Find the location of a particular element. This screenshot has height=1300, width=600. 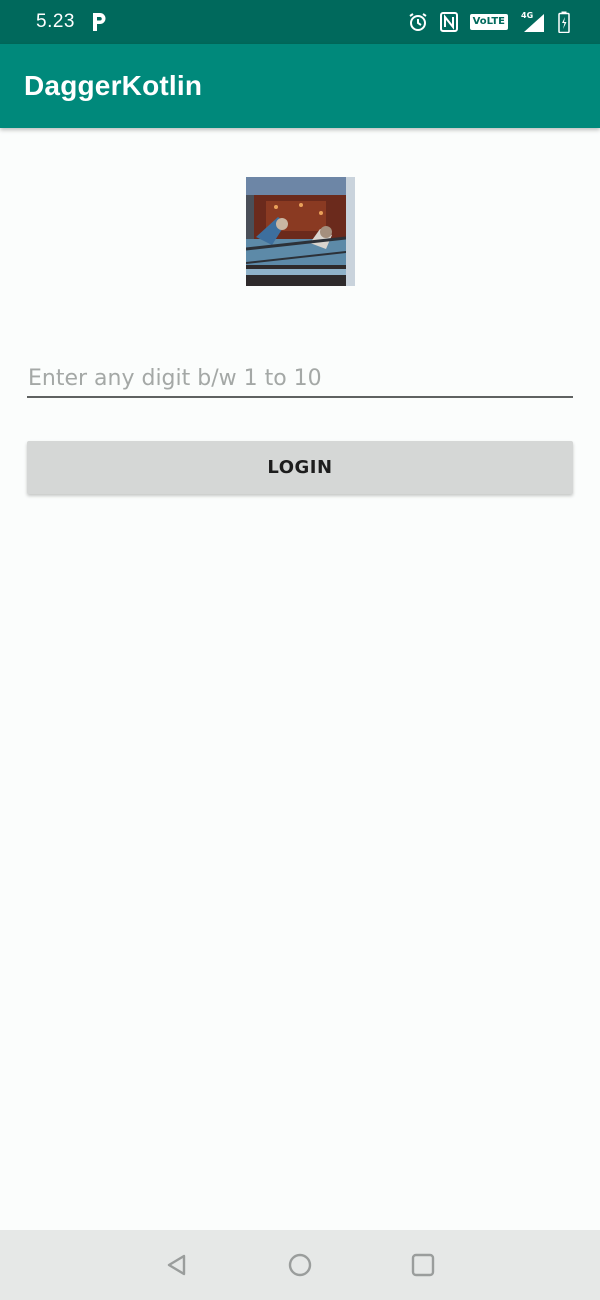

home-icon is located at coordinates (300, 1265).